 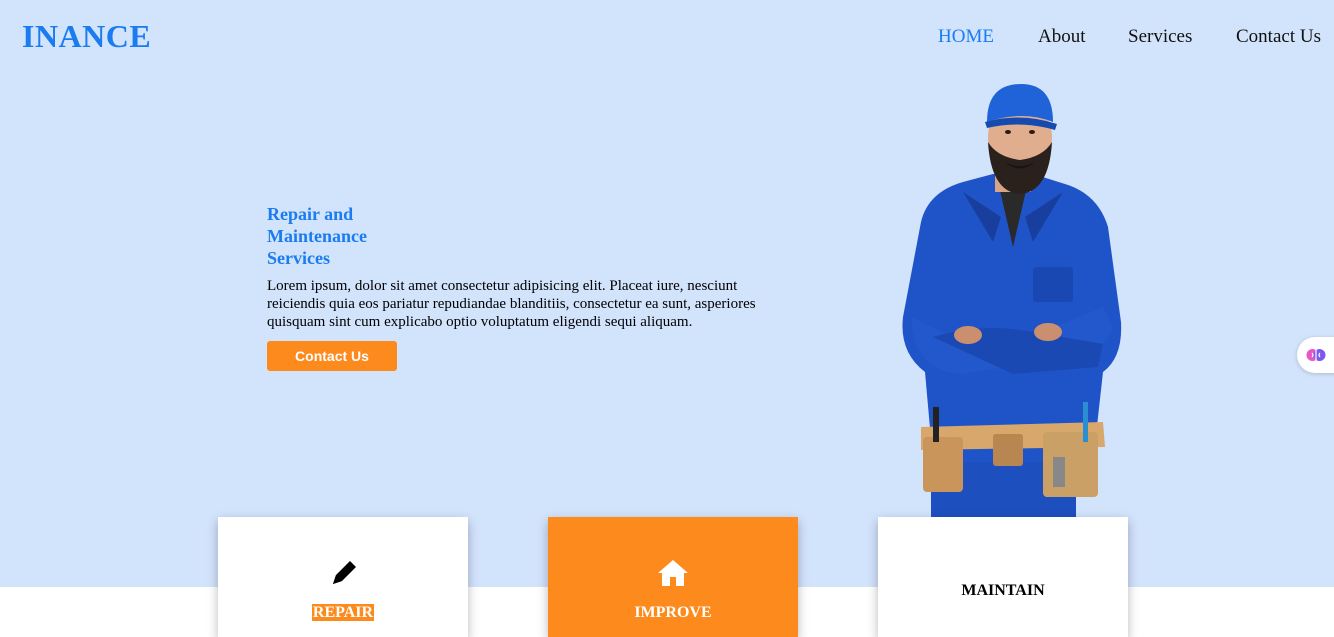 What do you see at coordinates (673, 612) in the screenshot?
I see `service-label-improve: IMPROVE` at bounding box center [673, 612].